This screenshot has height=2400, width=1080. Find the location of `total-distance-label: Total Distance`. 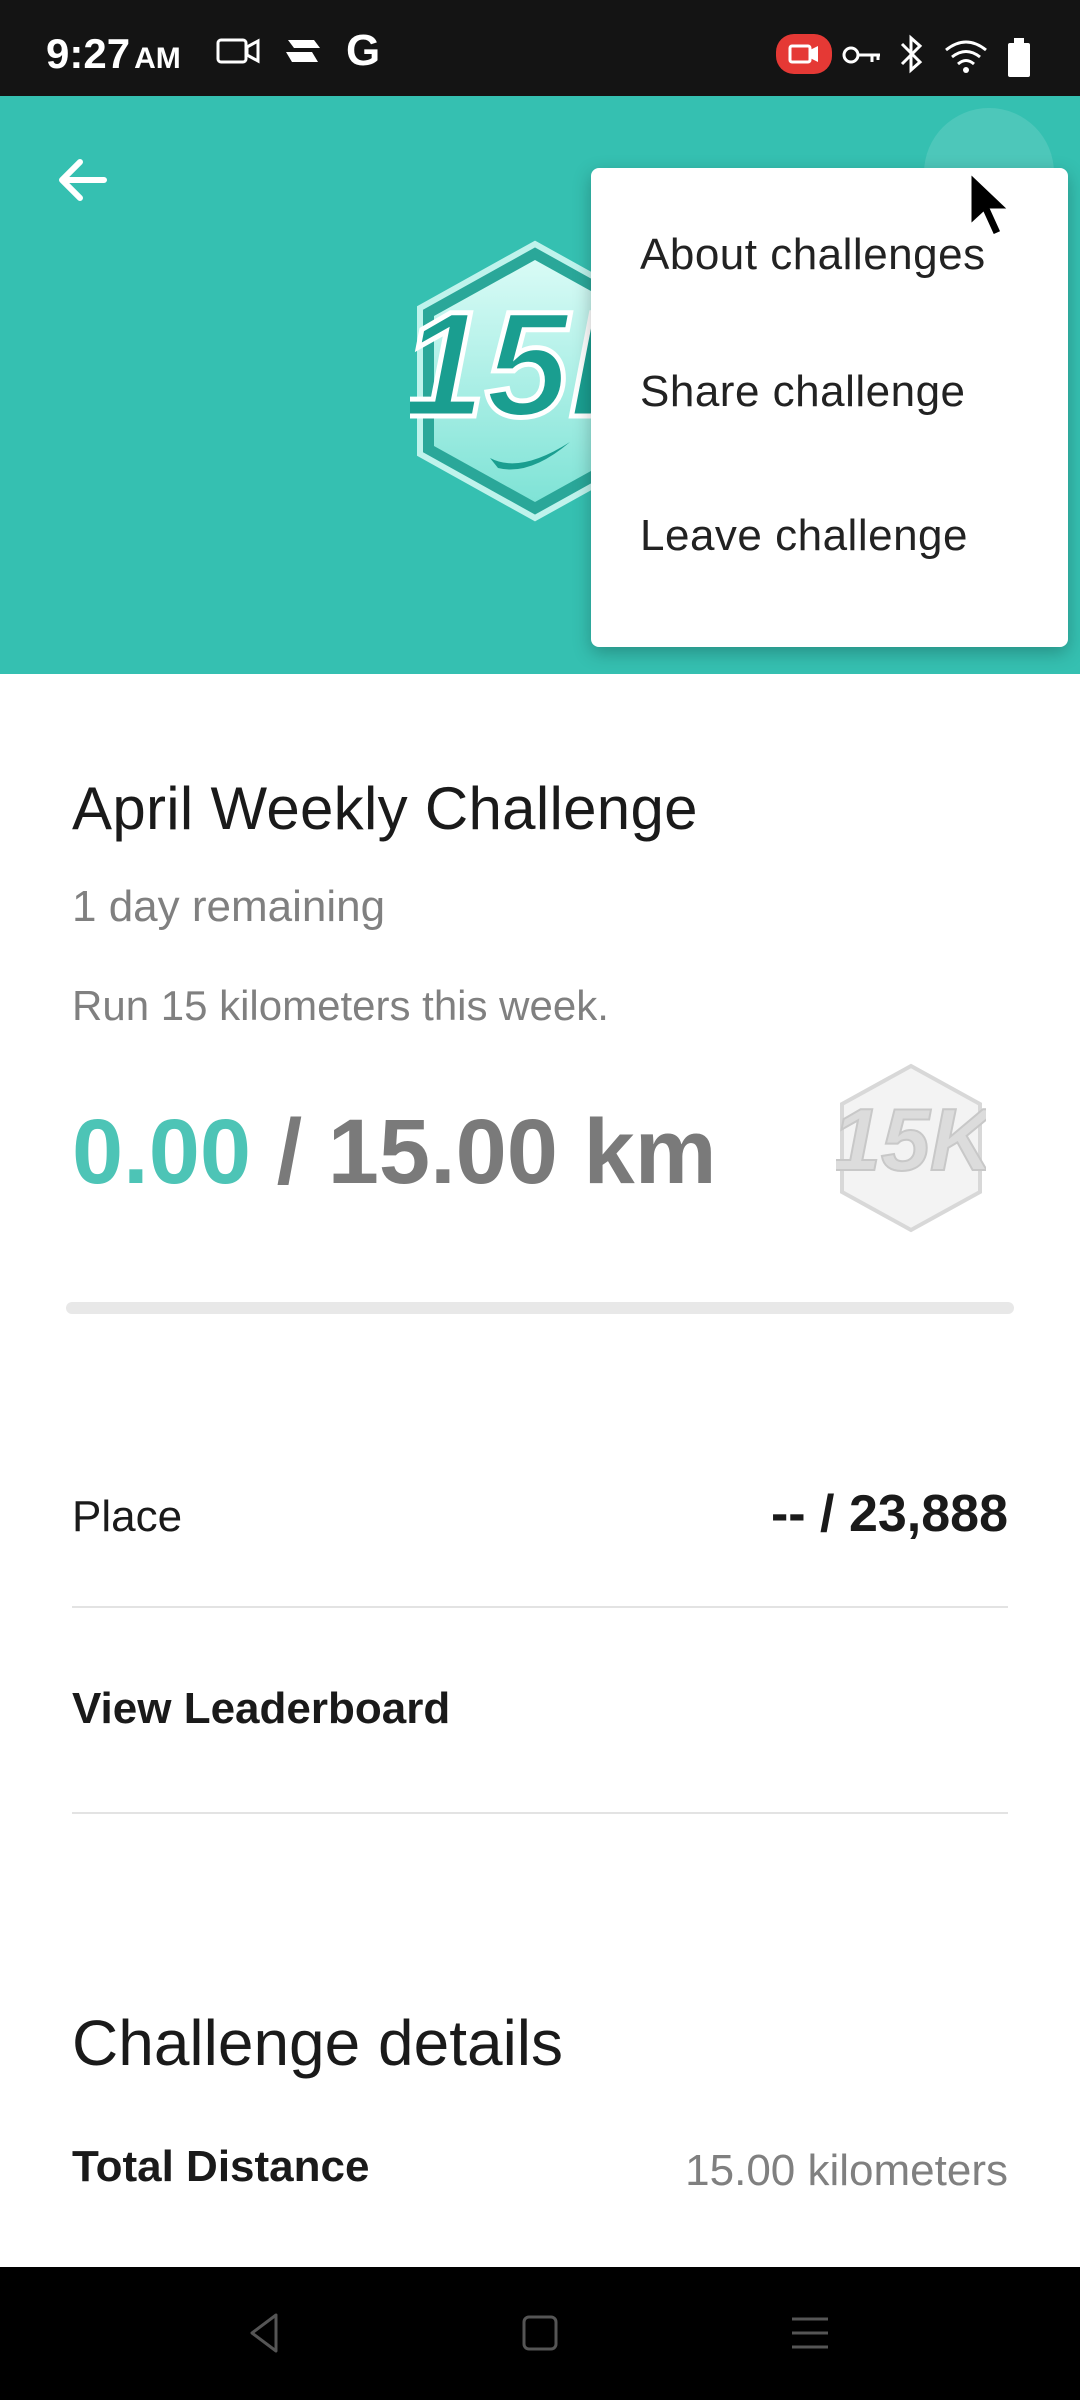

total-distance-label: Total Distance is located at coordinates (221, 2166).